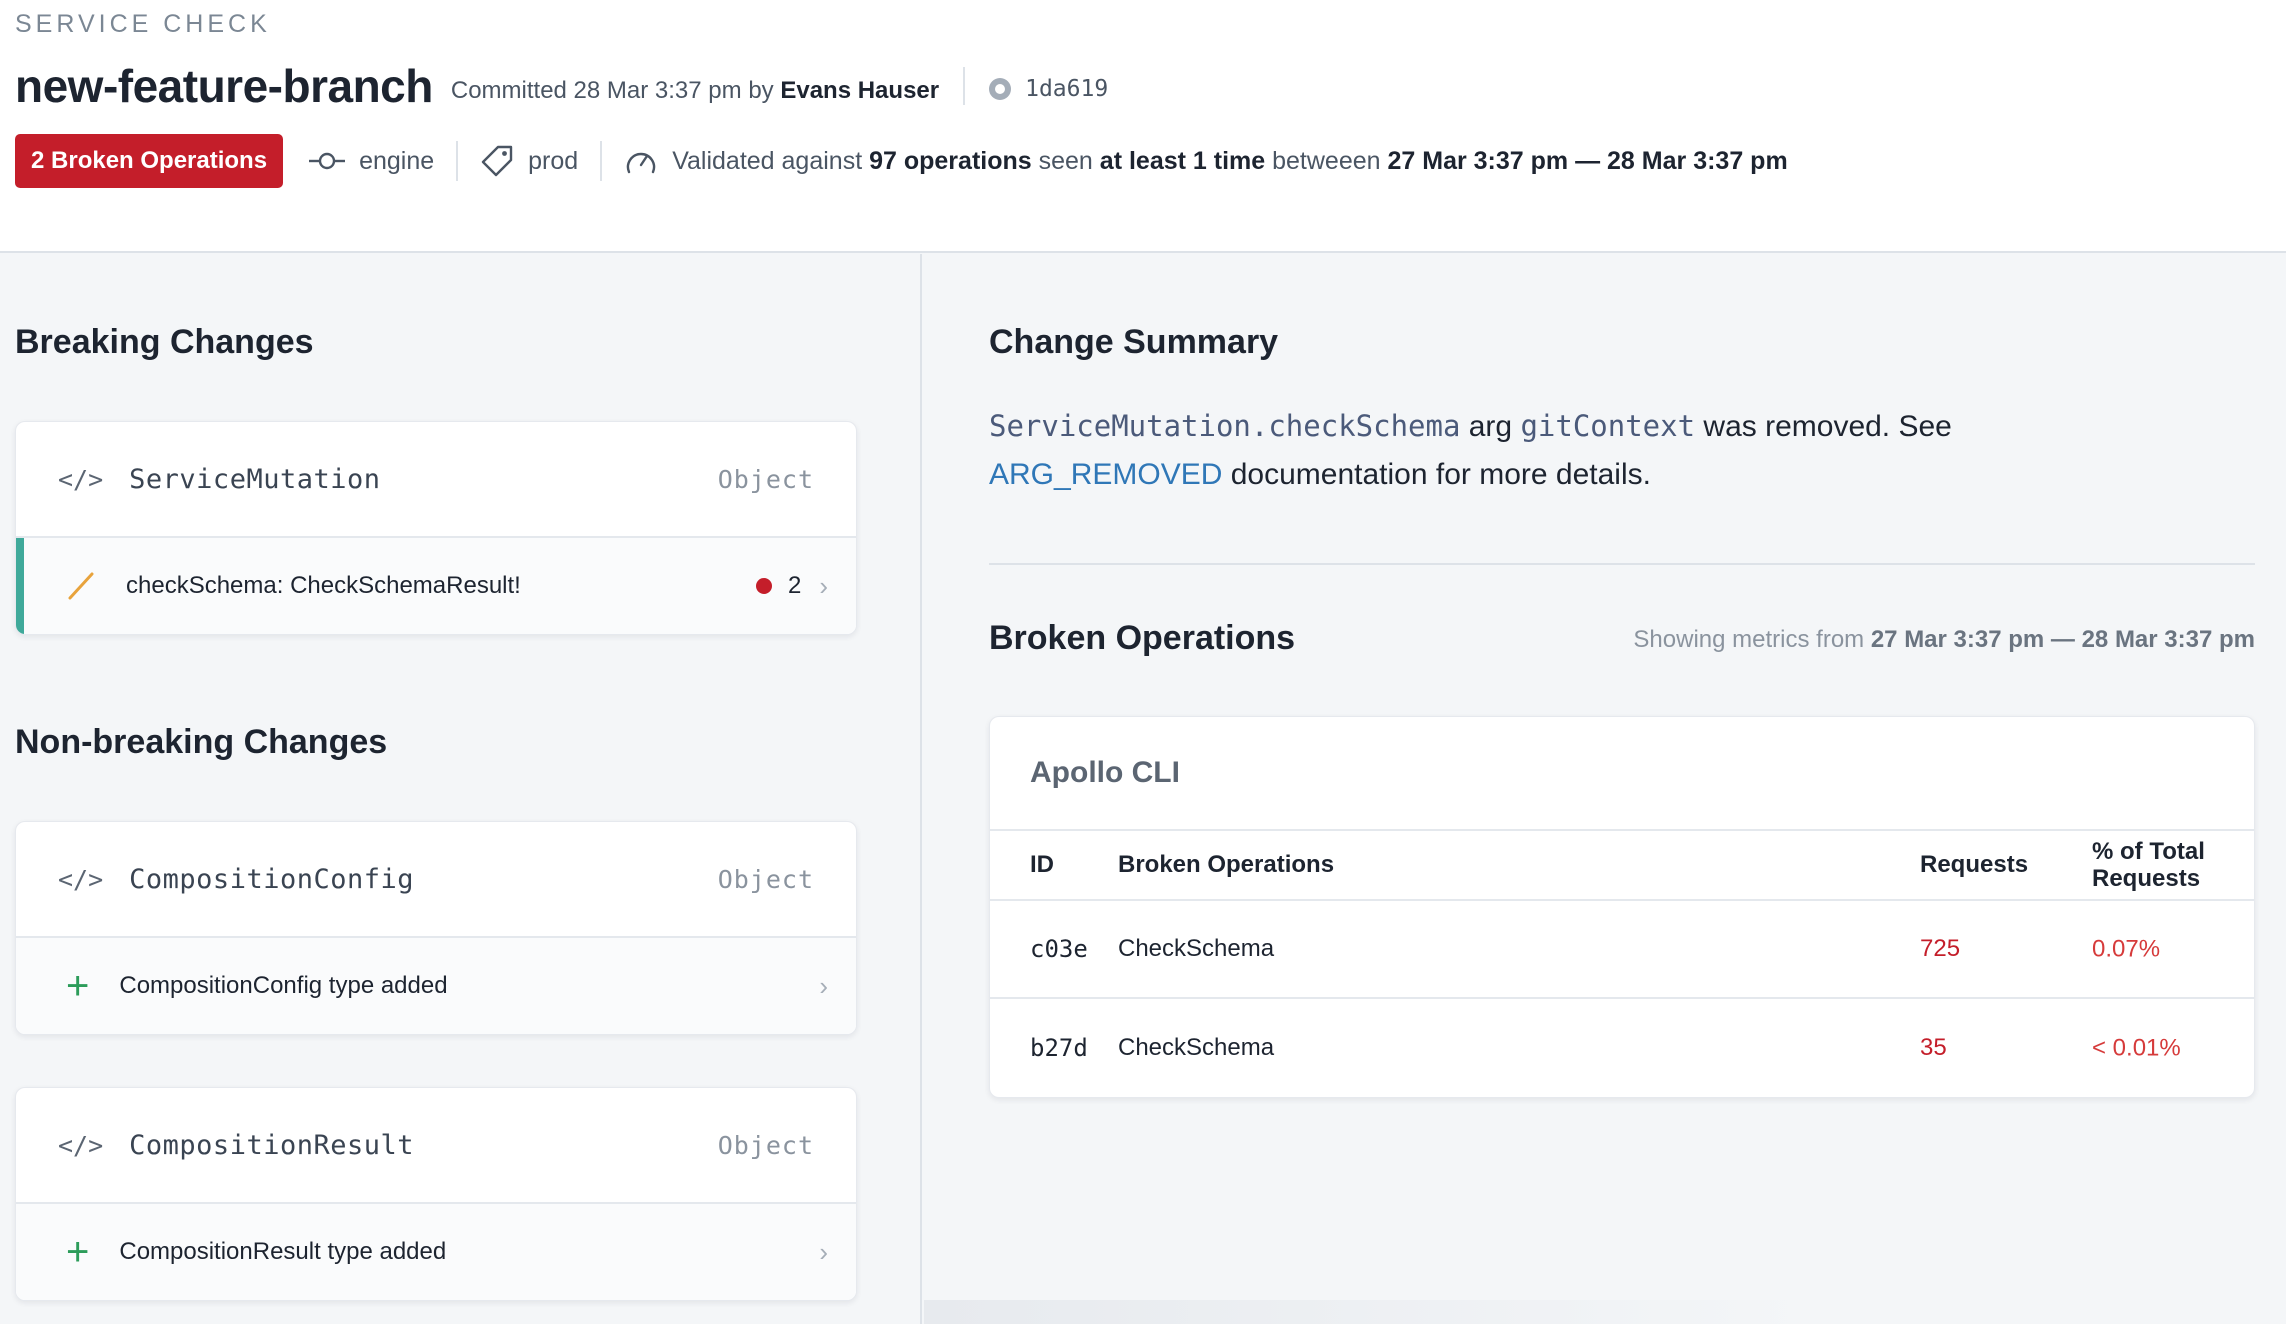  I want to click on breaking-change-row: checkSchema: CheckSchemaResult! 2 ›, so click(436, 586).